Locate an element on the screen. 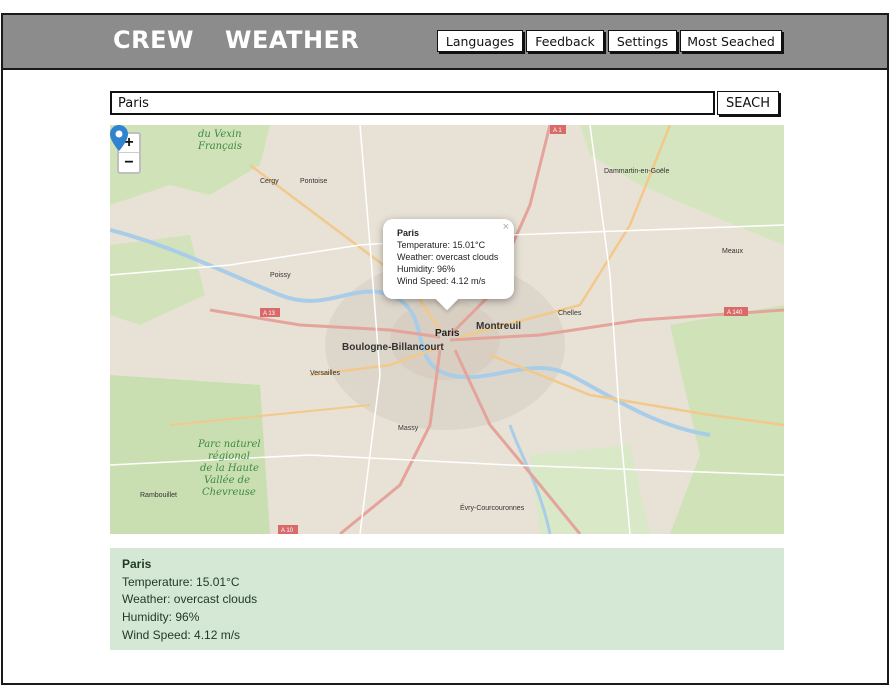  shield-a13: A 13 is located at coordinates (269, 314).